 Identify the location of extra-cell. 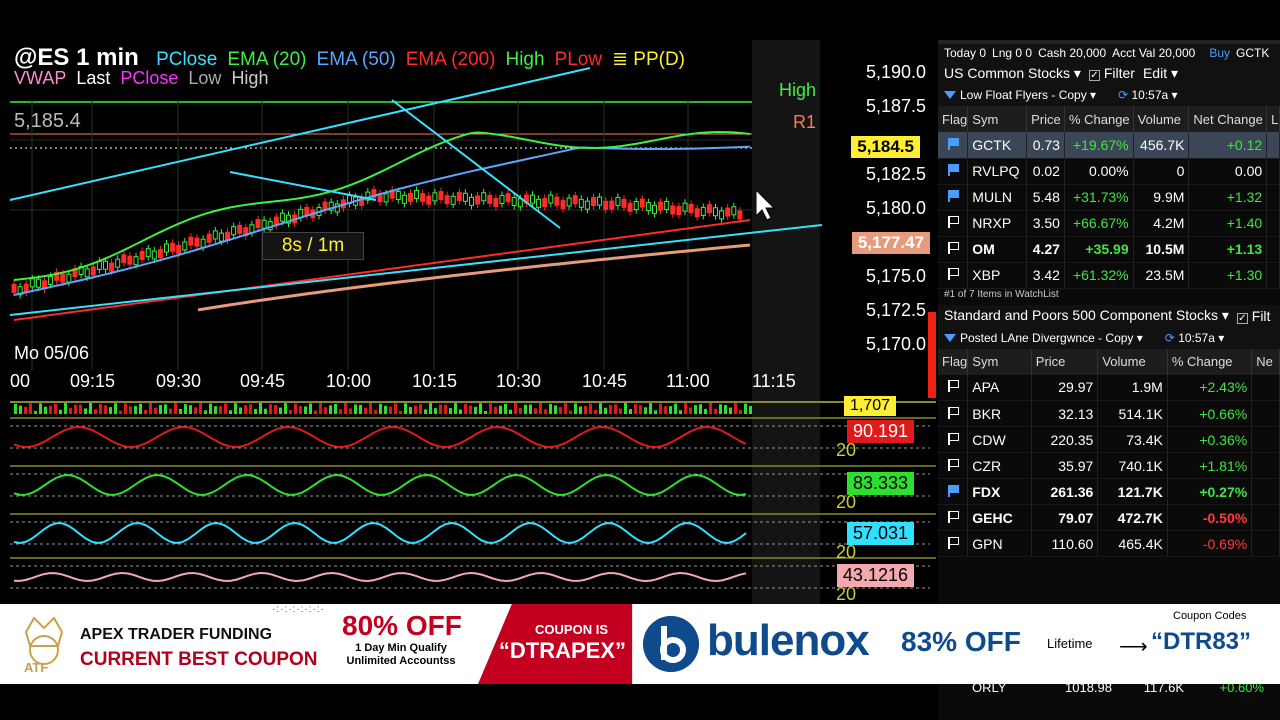
(1265, 517).